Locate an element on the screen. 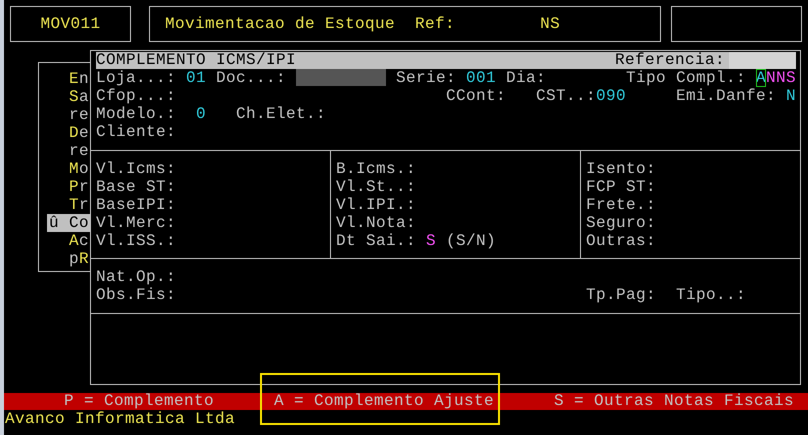  field-label: Isento: is located at coordinates (621, 169).